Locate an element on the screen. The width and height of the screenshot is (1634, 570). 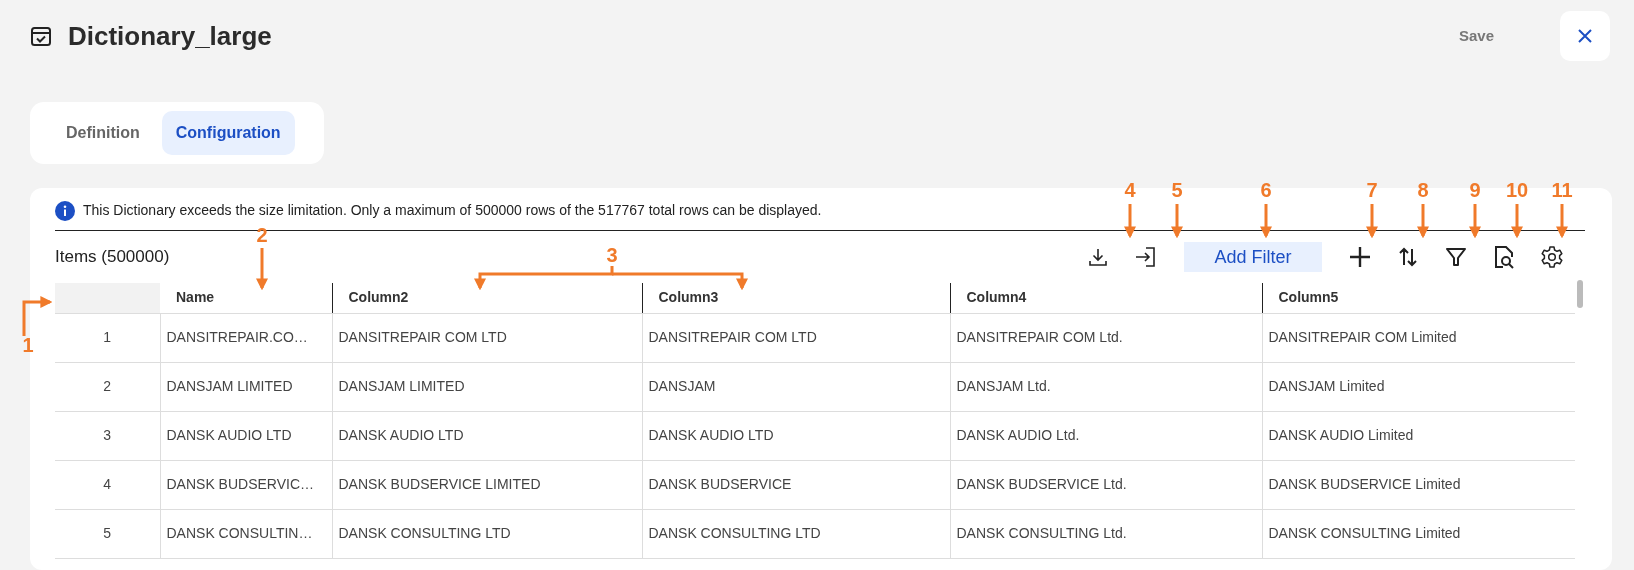
column-header: Name is located at coordinates (246, 298).